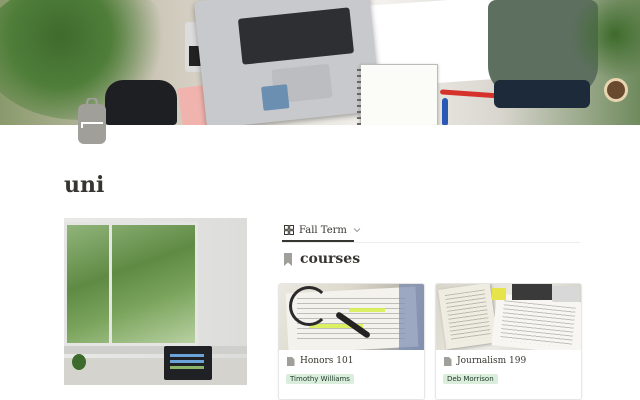 The image size is (640, 400). Describe the element at coordinates (357, 230) in the screenshot. I see `chevron-down-icon` at that location.